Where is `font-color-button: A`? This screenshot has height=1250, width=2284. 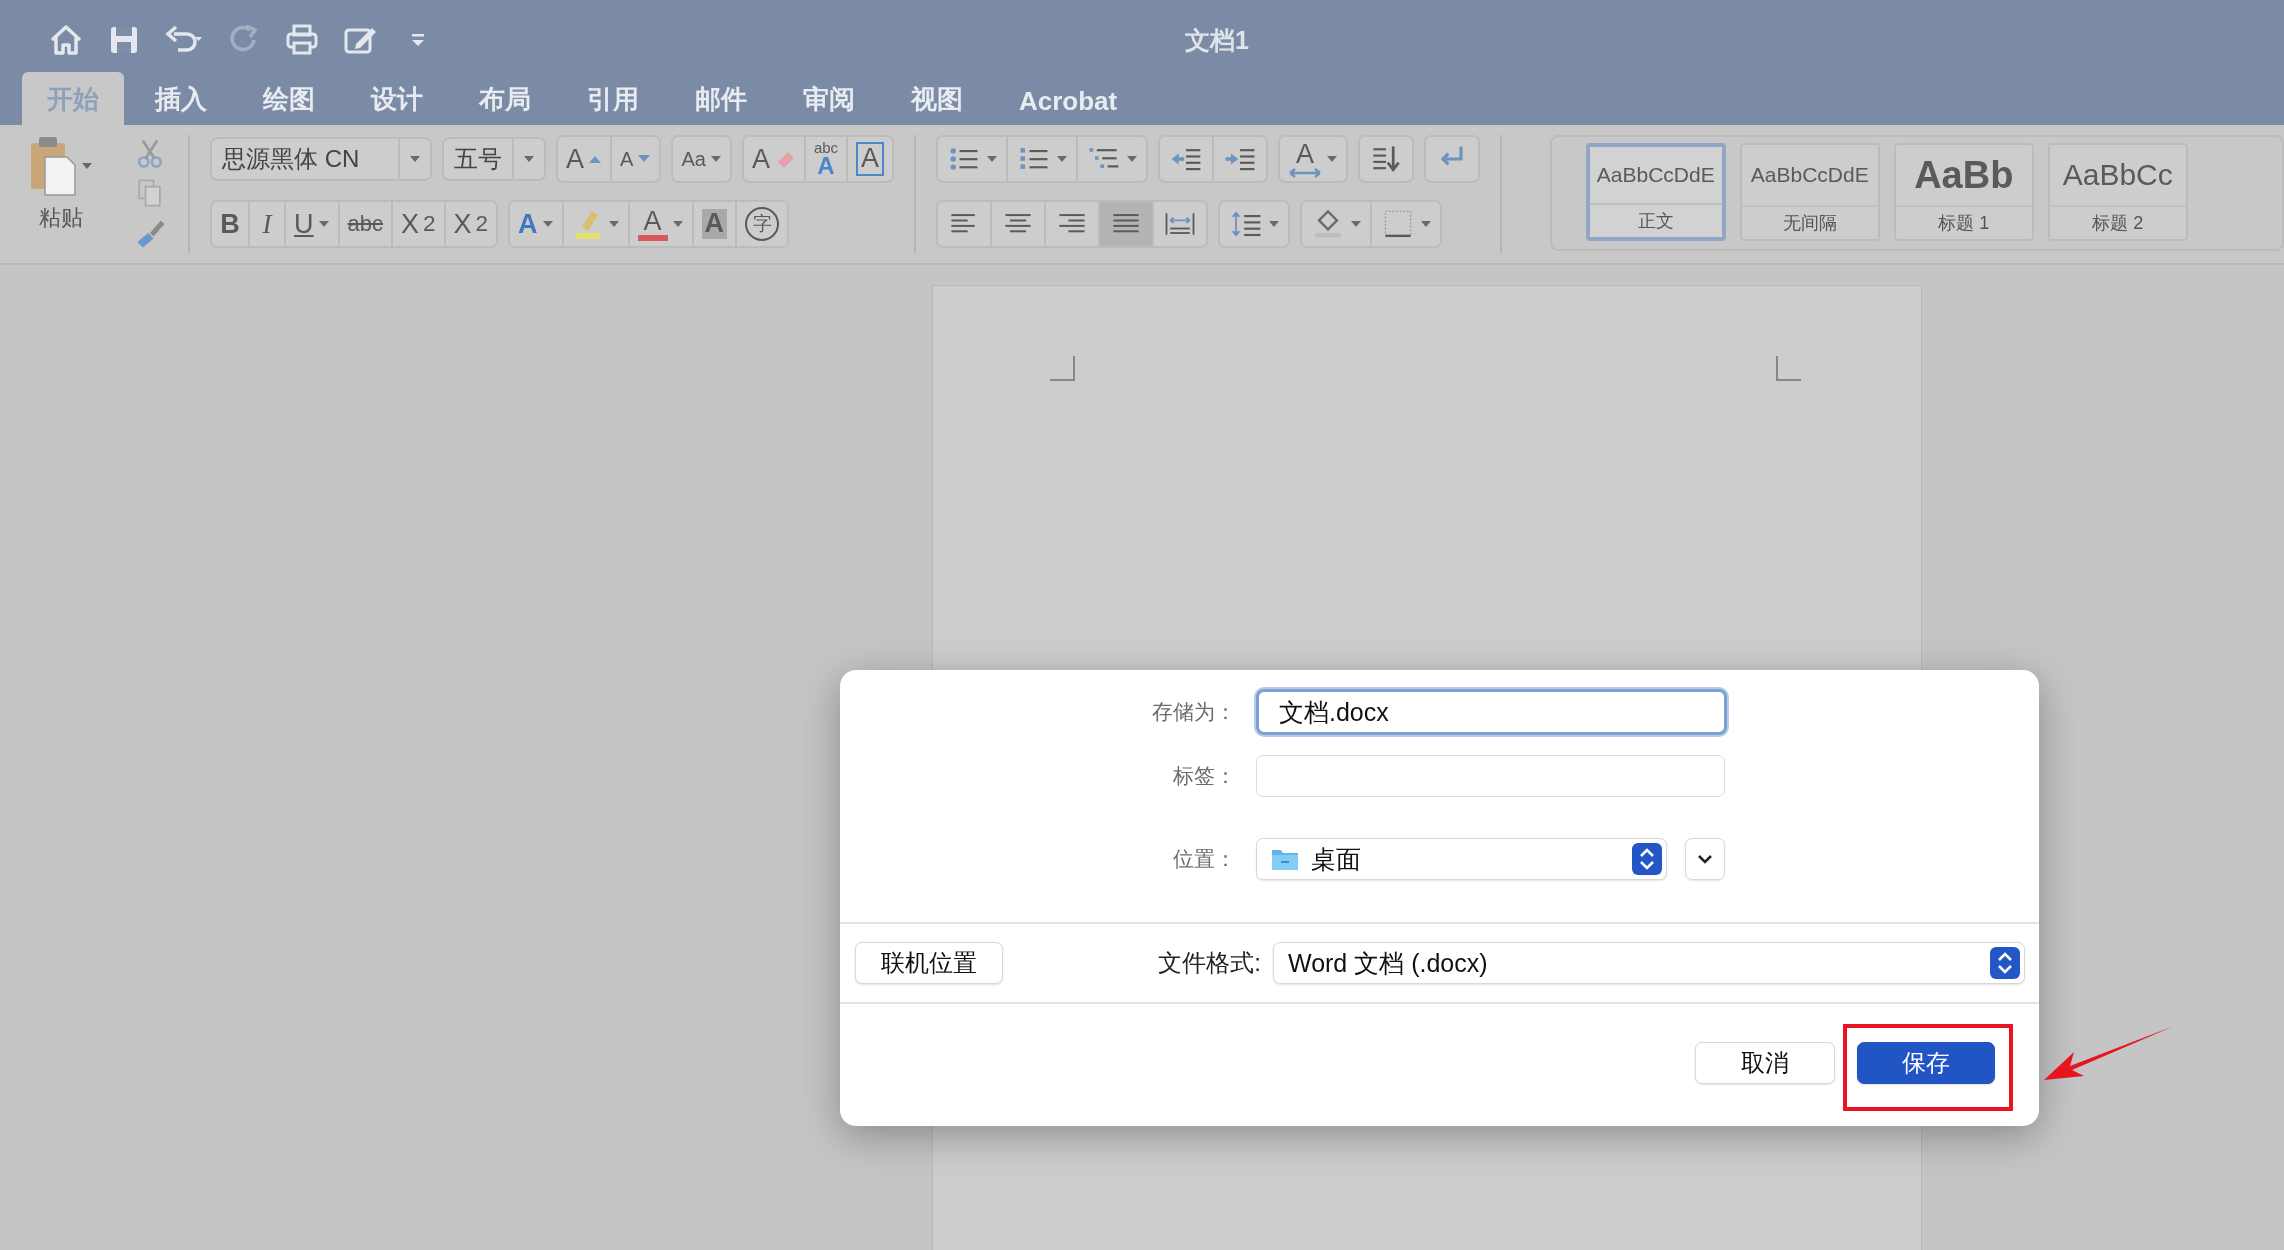
font-color-button: A is located at coordinates (659, 224).